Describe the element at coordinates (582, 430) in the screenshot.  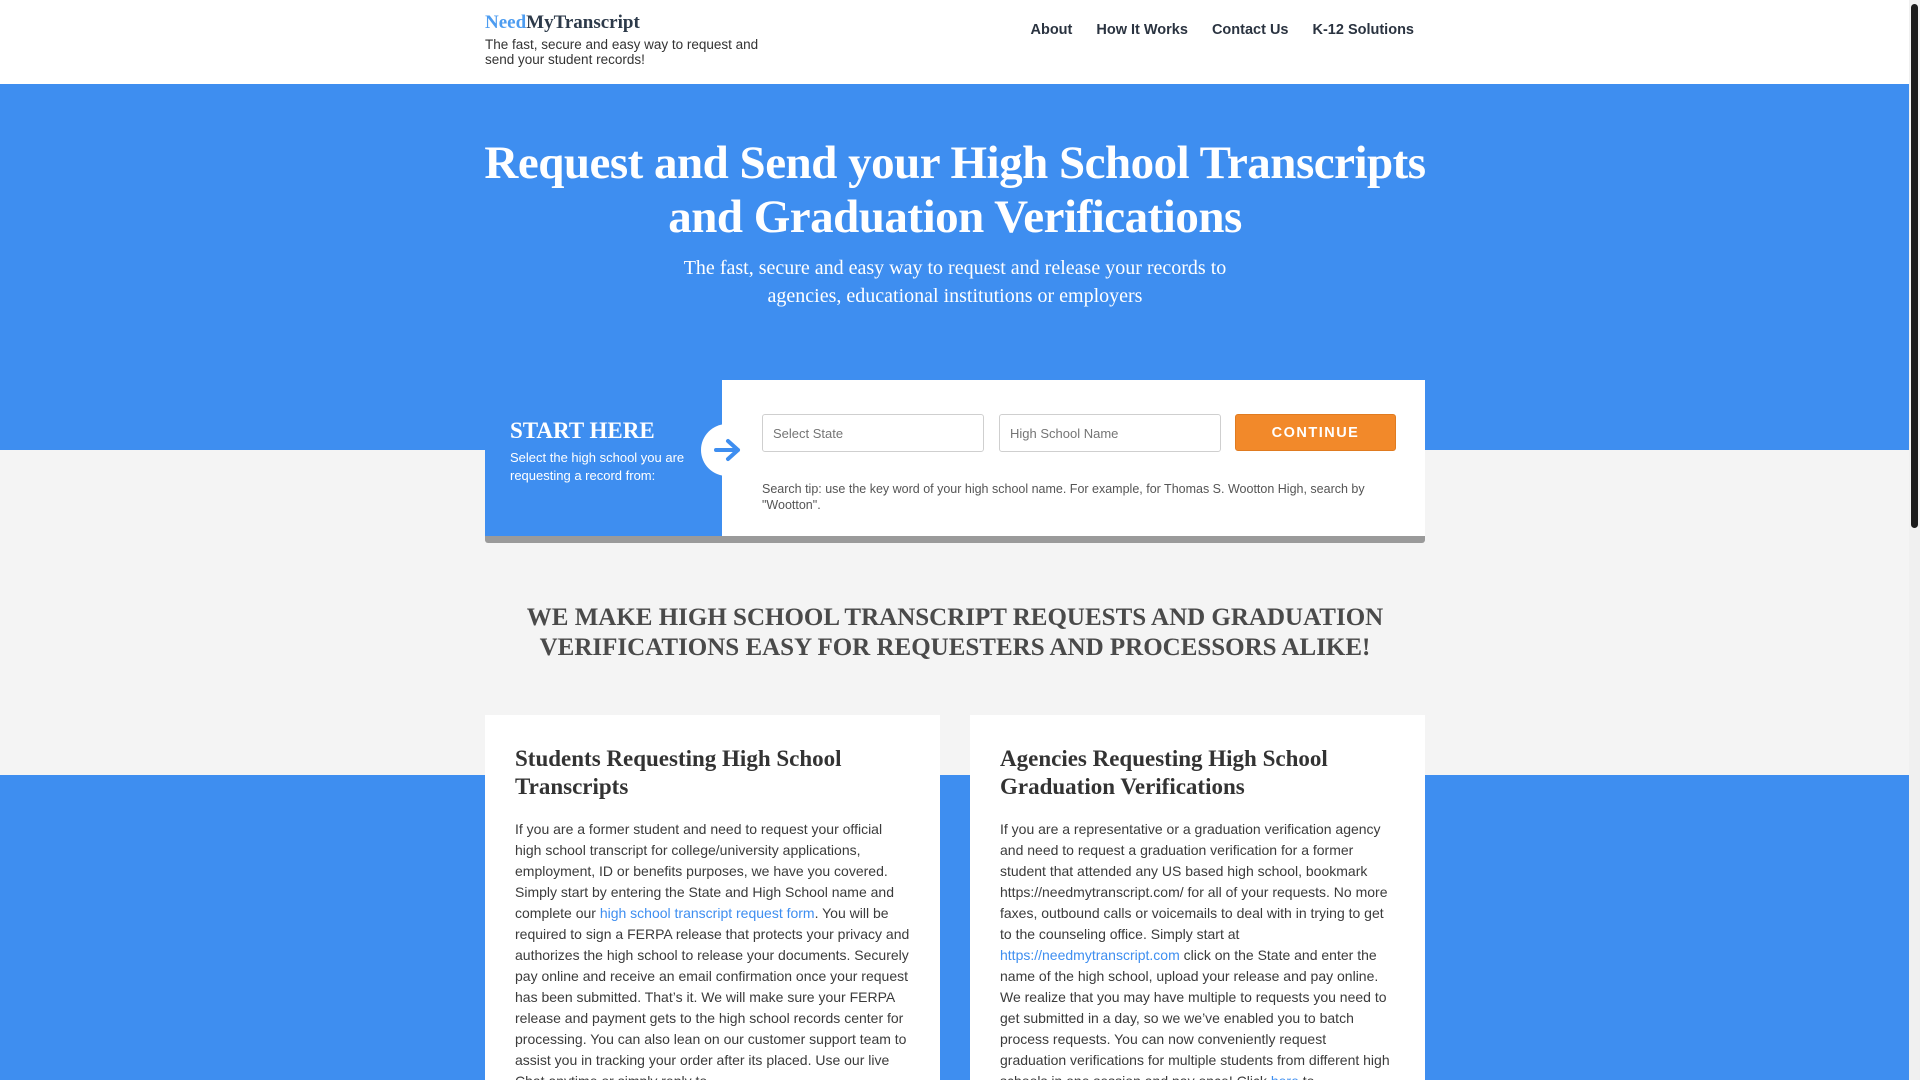
I see `start-here-title: START HERE` at that location.